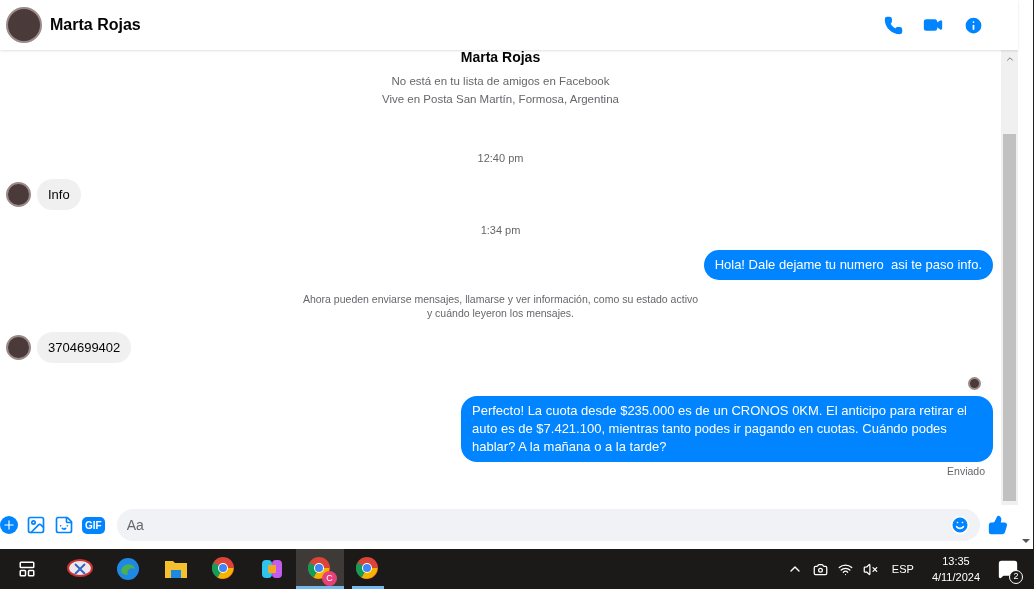 Image resolution: width=1034 pixels, height=589 pixels. I want to click on message-input: Aa, so click(538, 525).